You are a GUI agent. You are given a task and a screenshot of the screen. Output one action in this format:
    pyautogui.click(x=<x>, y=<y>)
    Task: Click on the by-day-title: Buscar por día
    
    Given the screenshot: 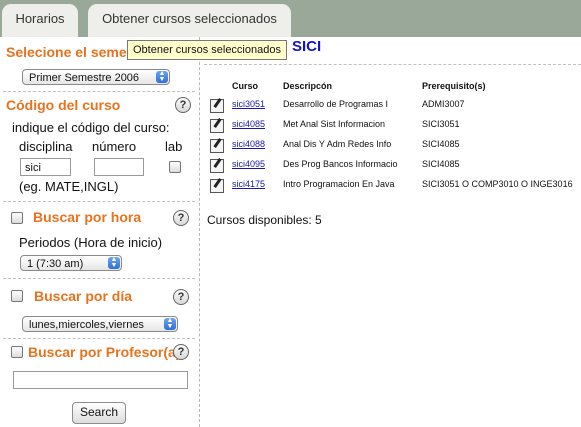 What is the action you would take?
    pyautogui.click(x=83, y=296)
    